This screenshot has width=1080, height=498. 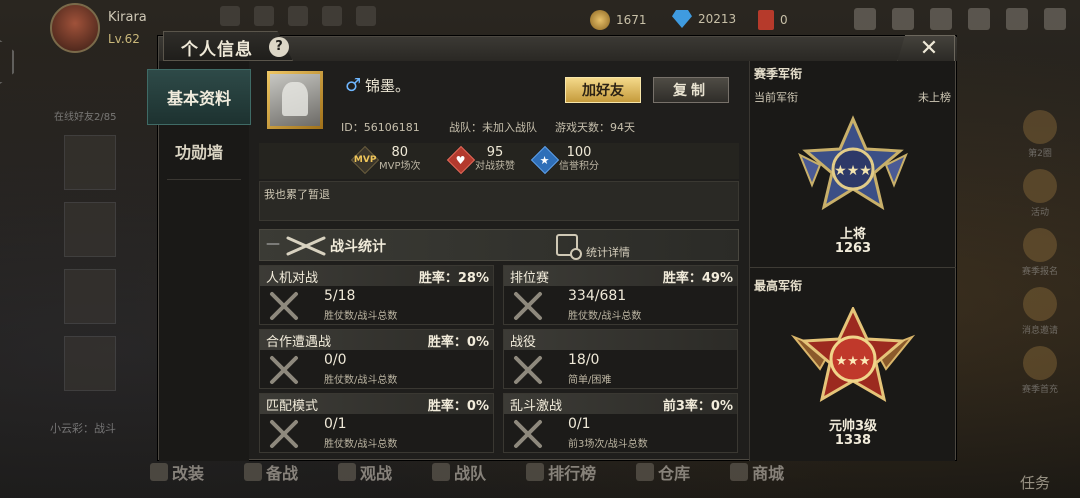 What do you see at coordinates (697, 278) in the screenshot?
I see `card-rate: 胜率：49%` at bounding box center [697, 278].